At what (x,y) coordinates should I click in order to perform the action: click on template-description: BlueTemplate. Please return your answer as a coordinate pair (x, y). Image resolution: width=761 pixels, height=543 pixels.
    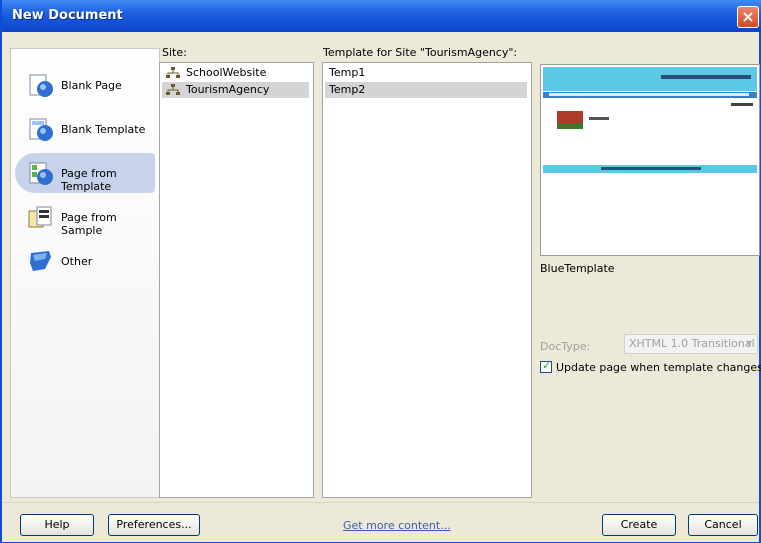
    Looking at the image, I should click on (577, 268).